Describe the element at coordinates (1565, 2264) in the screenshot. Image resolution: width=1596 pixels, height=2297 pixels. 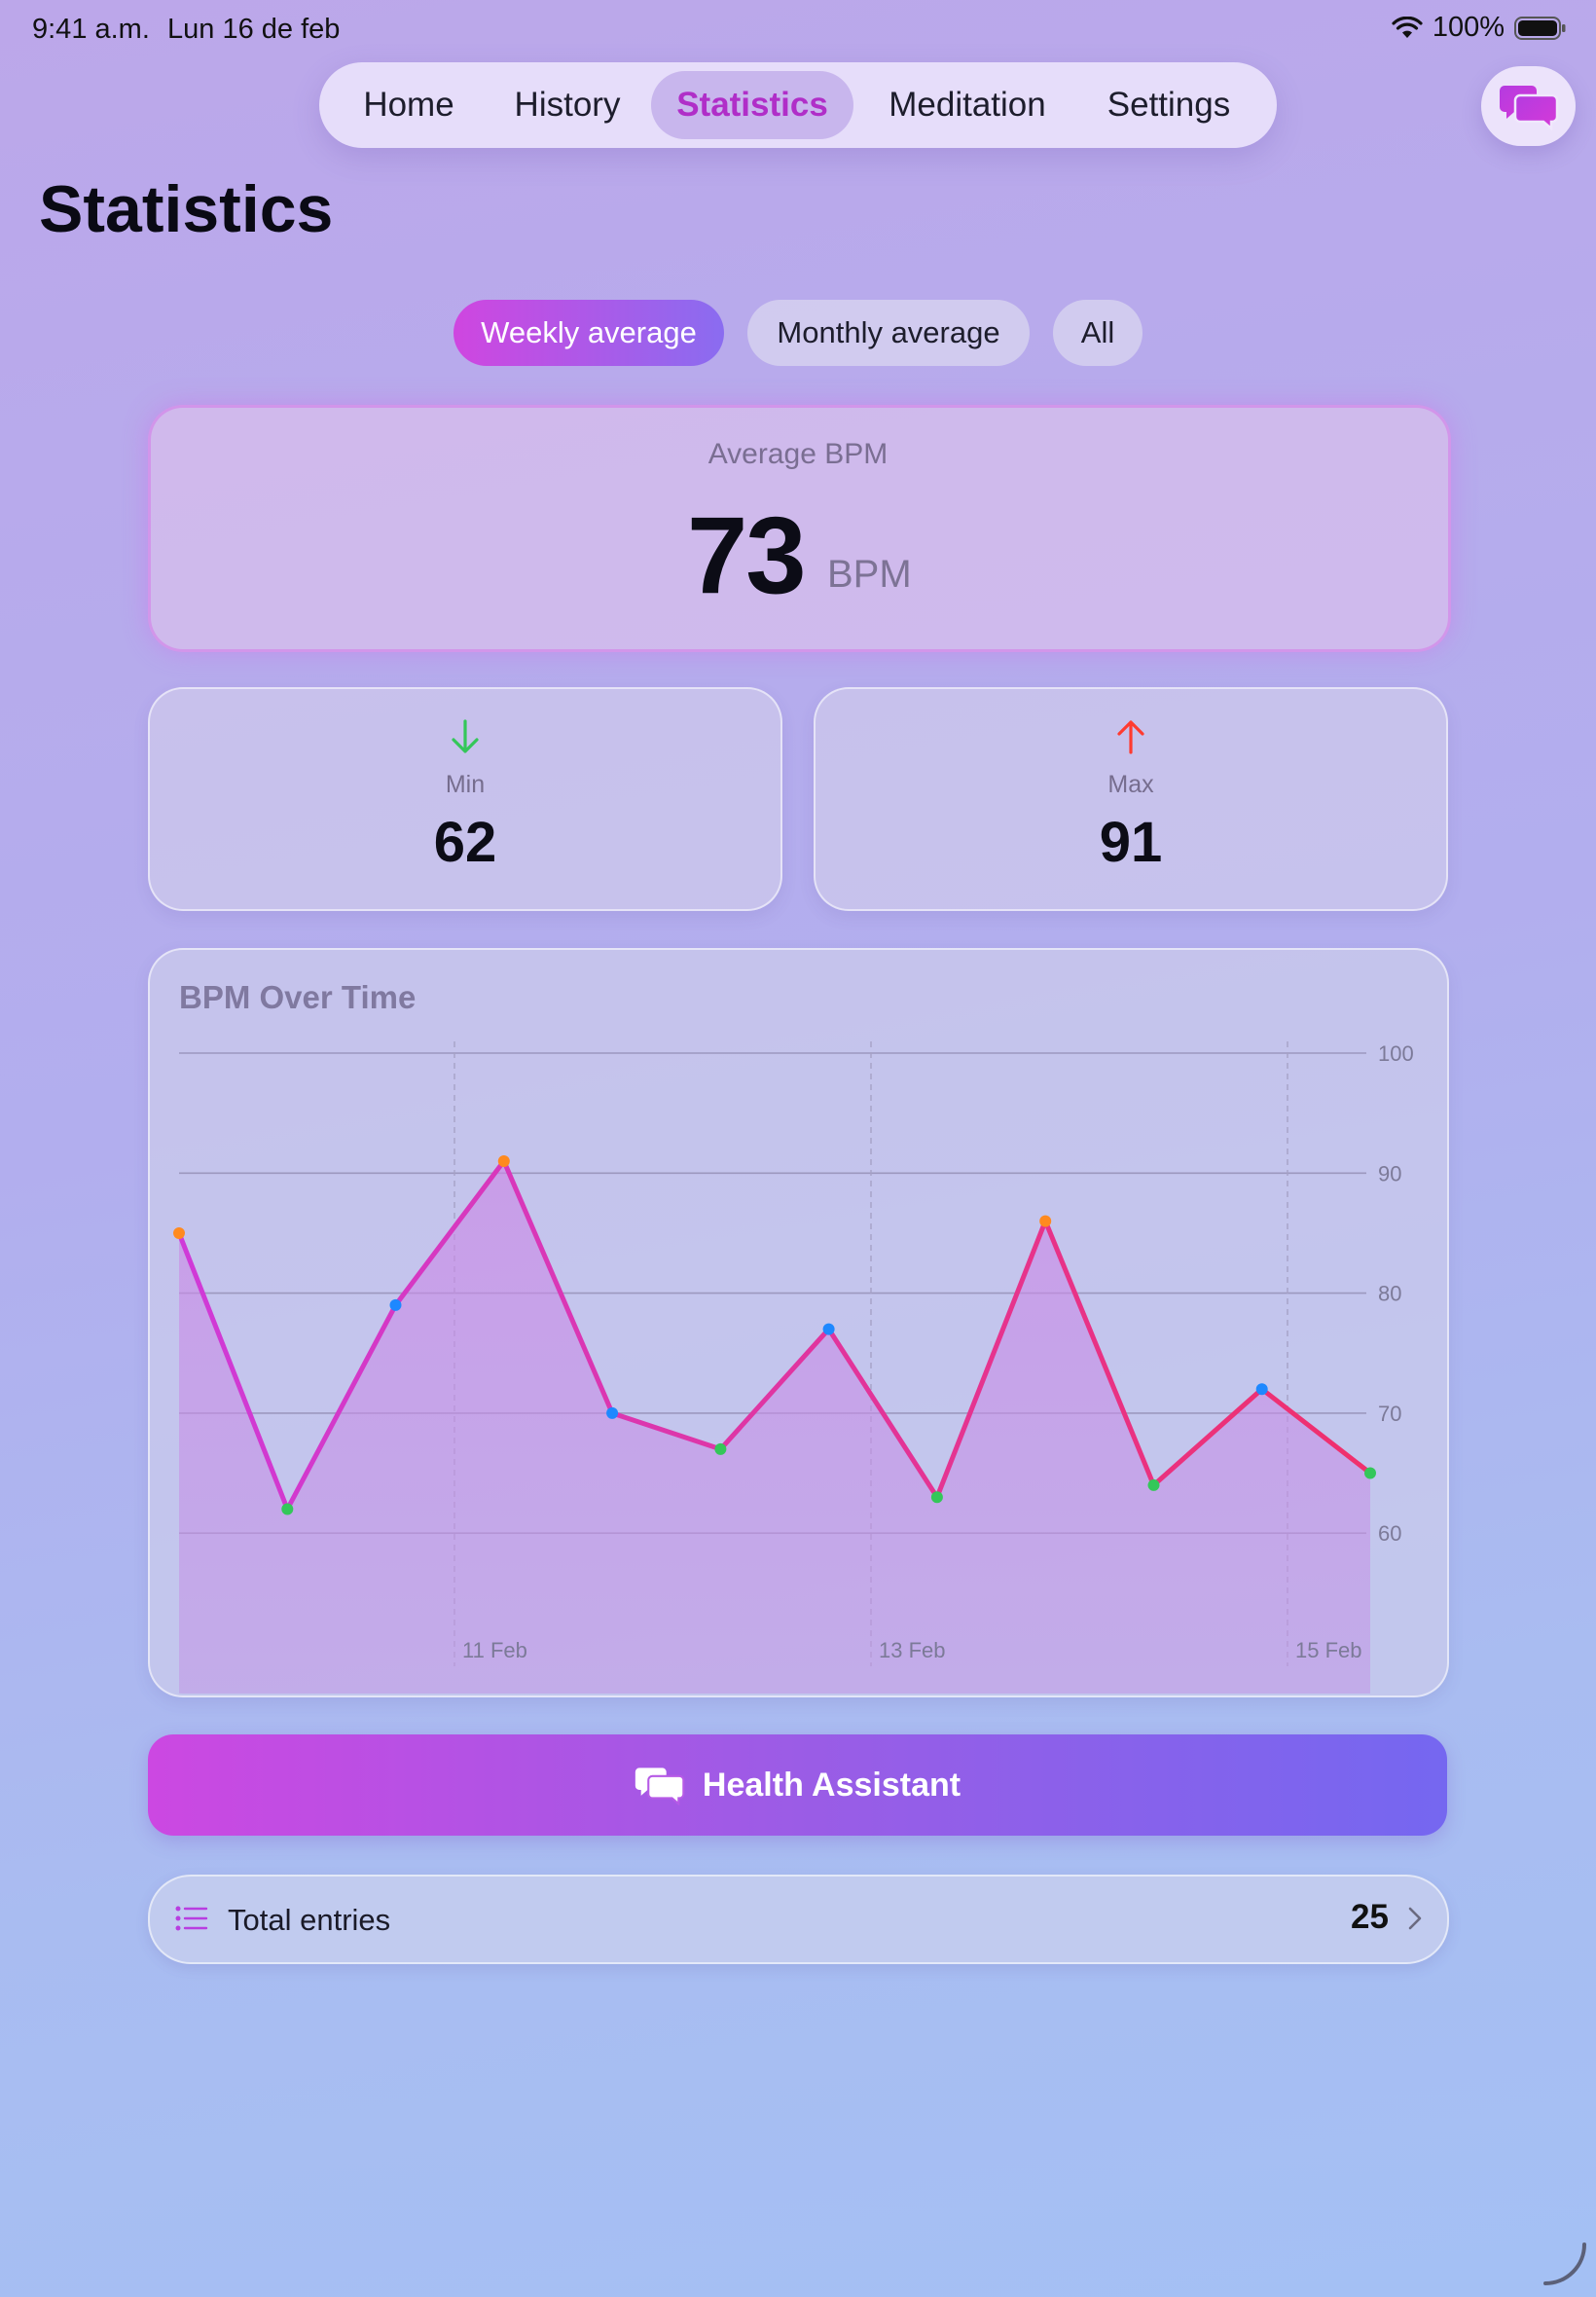
I see `resize-handle-icon` at that location.